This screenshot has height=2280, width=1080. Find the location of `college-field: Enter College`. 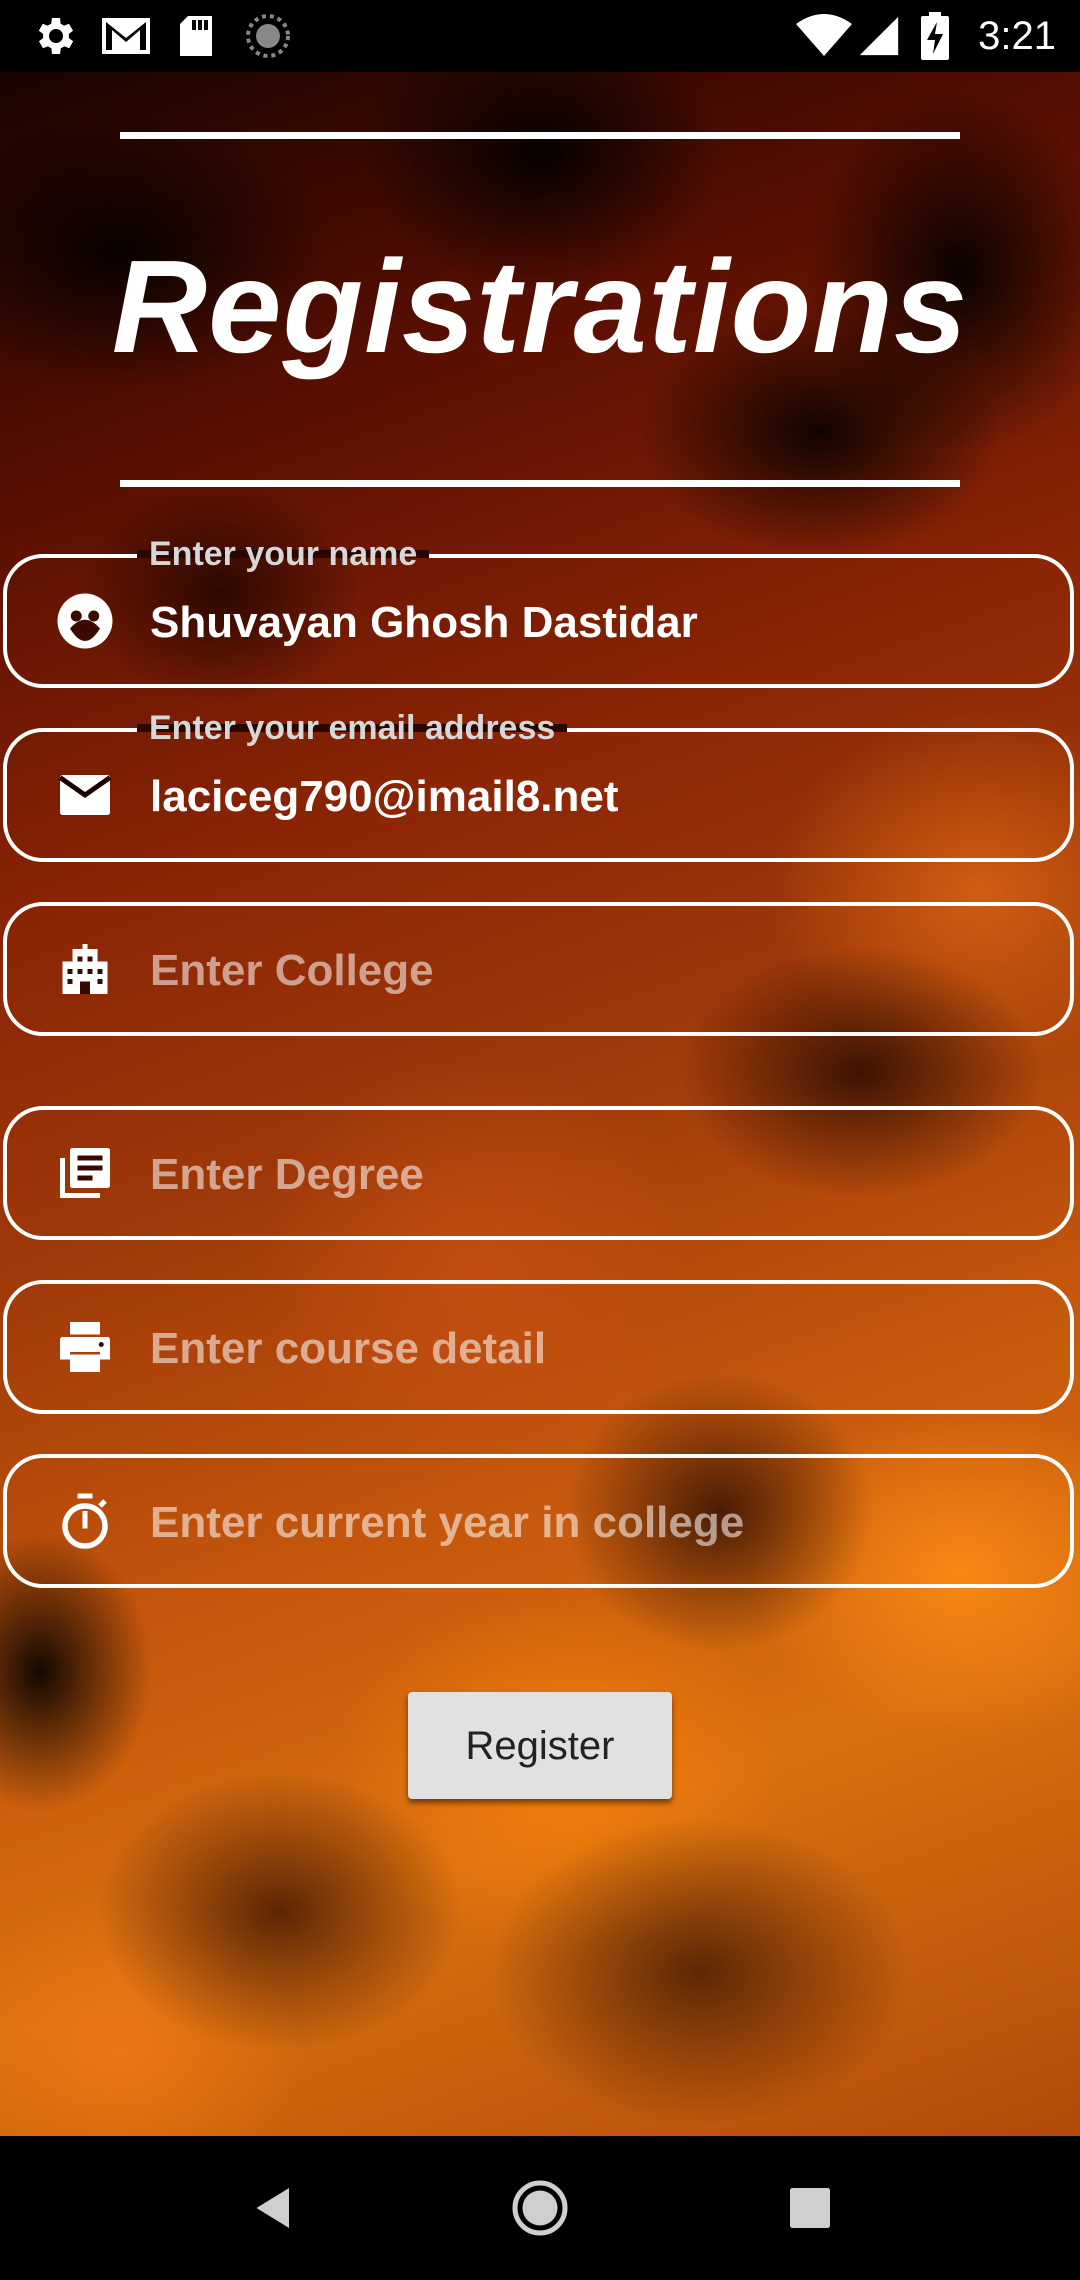

college-field: Enter College is located at coordinates (538, 969).